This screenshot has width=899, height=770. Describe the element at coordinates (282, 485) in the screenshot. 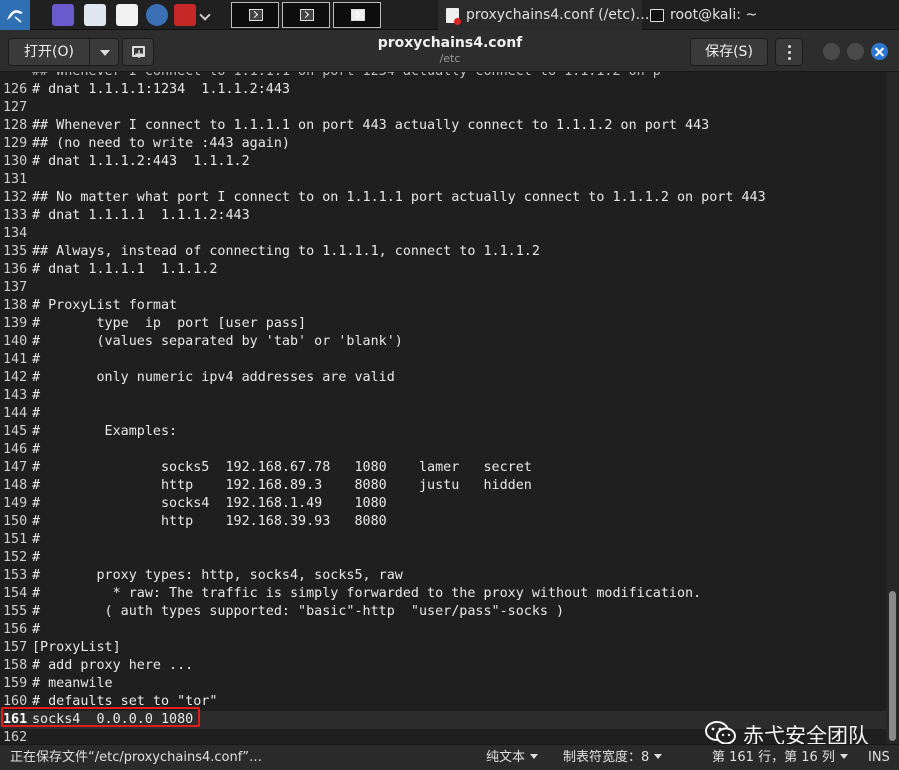

I see `line-text: # http 192.168.89.3 8080 justu hidden` at that location.